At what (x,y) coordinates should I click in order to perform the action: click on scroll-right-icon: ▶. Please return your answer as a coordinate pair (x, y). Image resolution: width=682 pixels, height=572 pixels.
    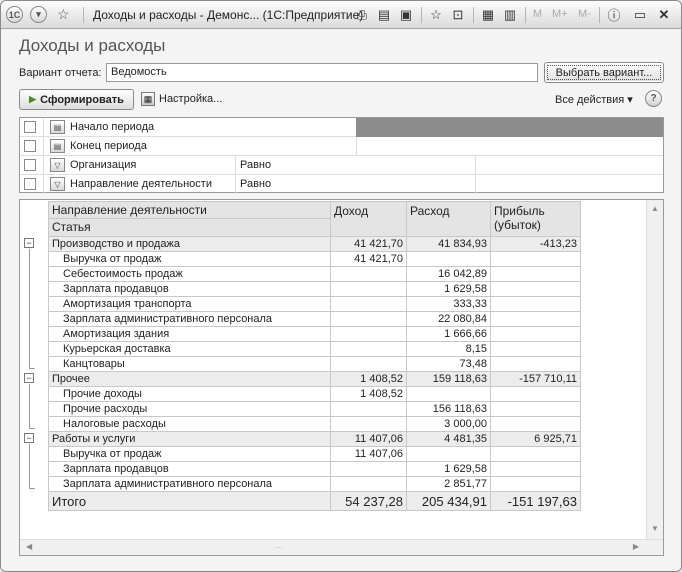
    Looking at the image, I should click on (636, 546).